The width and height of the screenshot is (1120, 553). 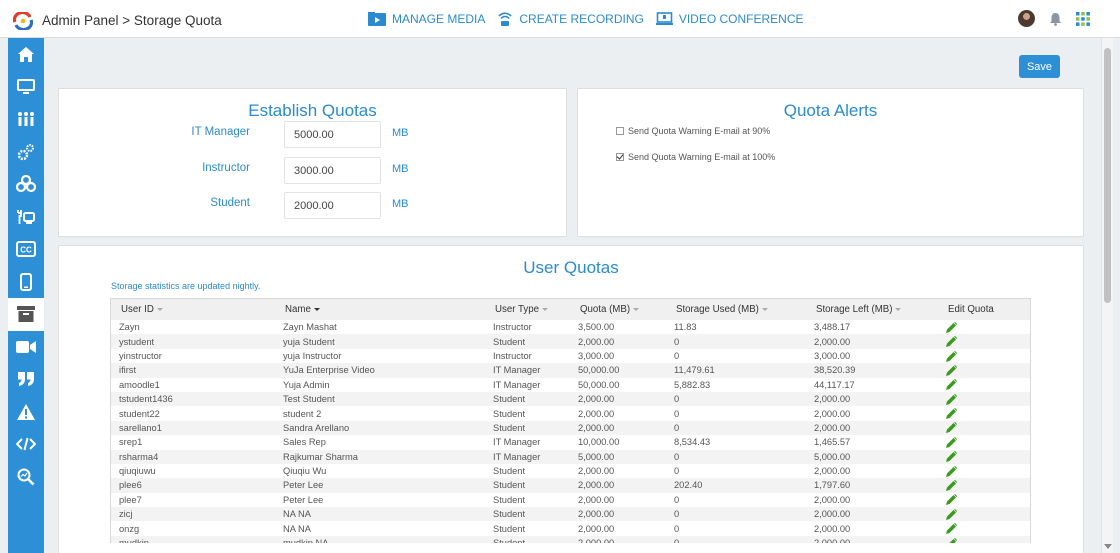 What do you see at coordinates (139, 456) in the screenshot?
I see `user-id-cell: rsharma4` at bounding box center [139, 456].